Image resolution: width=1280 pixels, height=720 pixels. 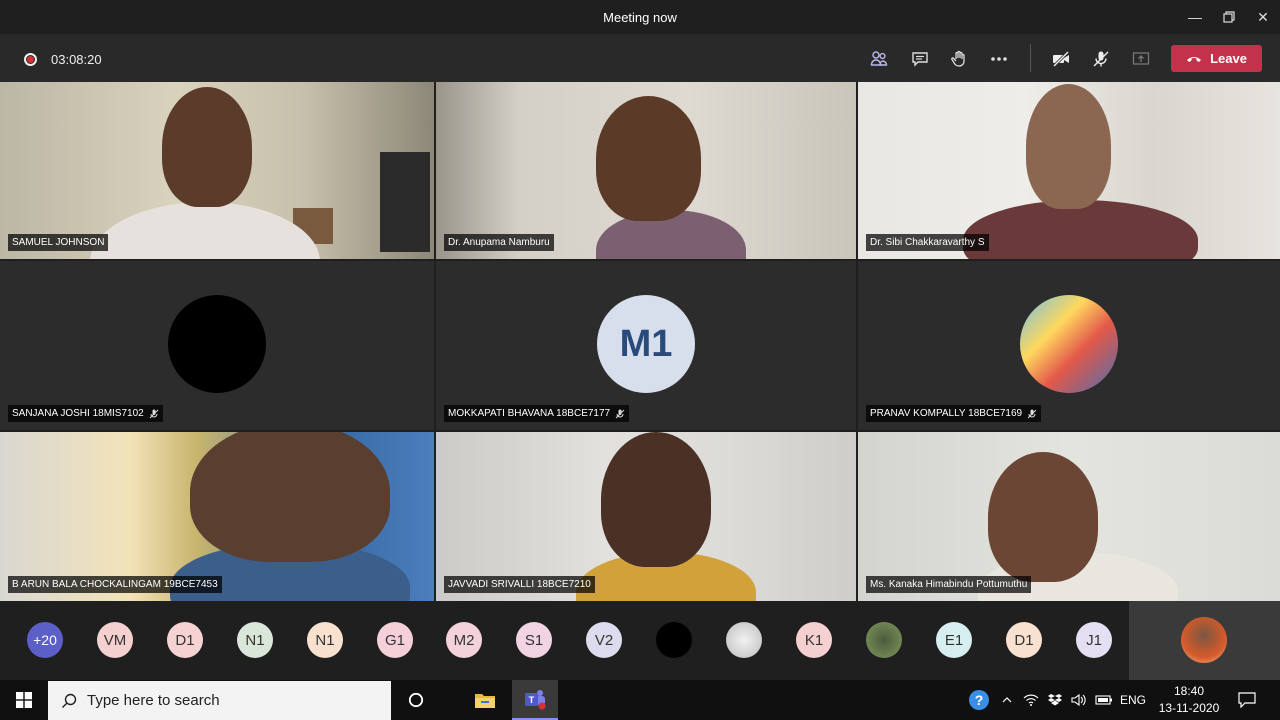 What do you see at coordinates (30, 59) in the screenshot?
I see `recording-icon` at bounding box center [30, 59].